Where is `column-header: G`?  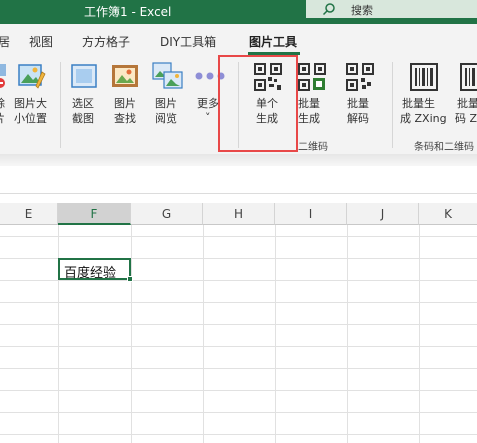 column-header: G is located at coordinates (167, 214).